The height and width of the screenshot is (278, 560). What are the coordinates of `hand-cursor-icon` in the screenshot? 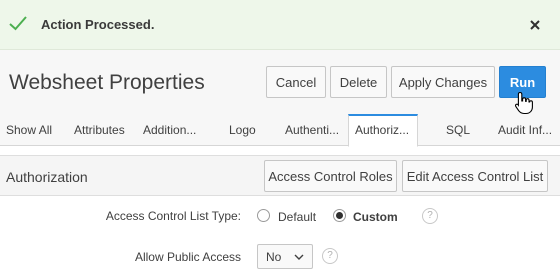 It's located at (523, 103).